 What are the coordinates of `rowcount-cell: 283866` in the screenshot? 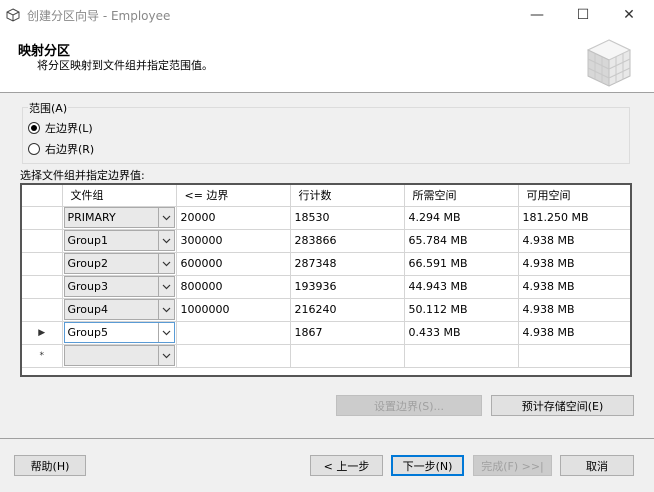 It's located at (347, 241).